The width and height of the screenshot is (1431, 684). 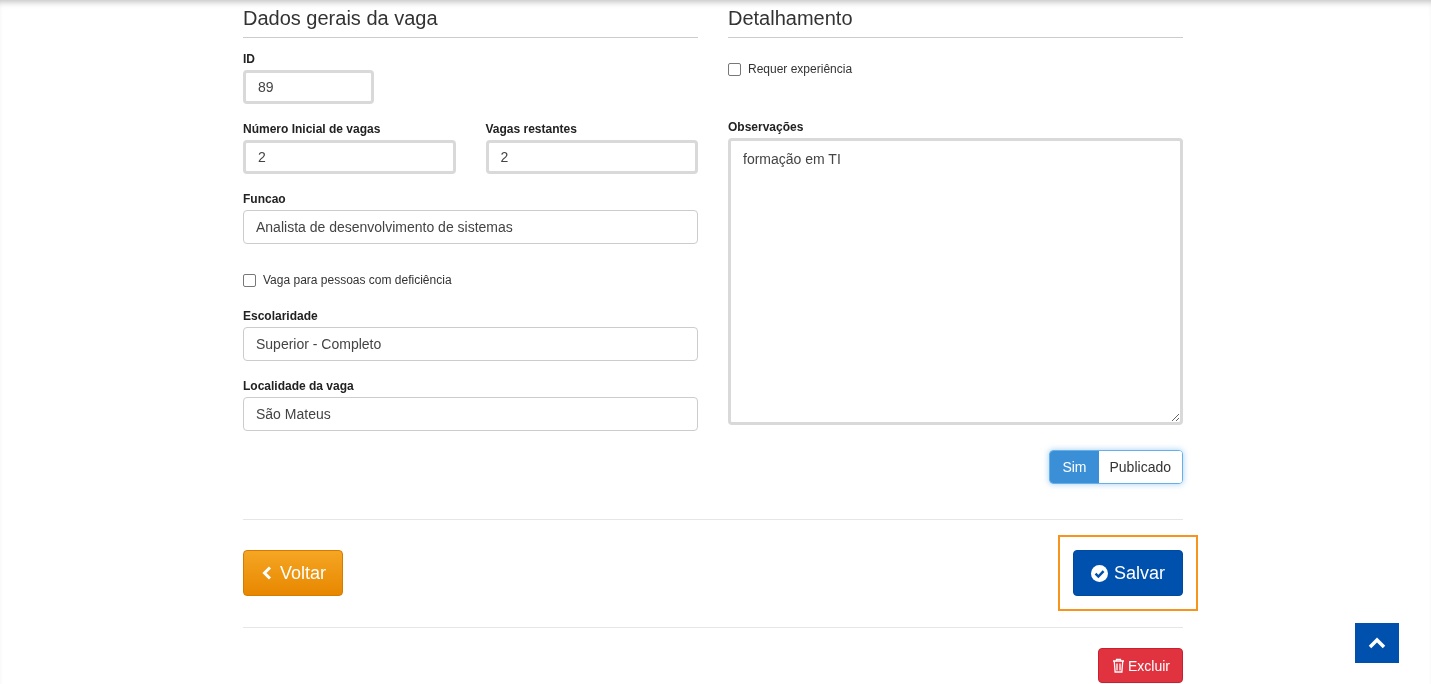 I want to click on notes-field: formação em TI, so click(x=955, y=281).